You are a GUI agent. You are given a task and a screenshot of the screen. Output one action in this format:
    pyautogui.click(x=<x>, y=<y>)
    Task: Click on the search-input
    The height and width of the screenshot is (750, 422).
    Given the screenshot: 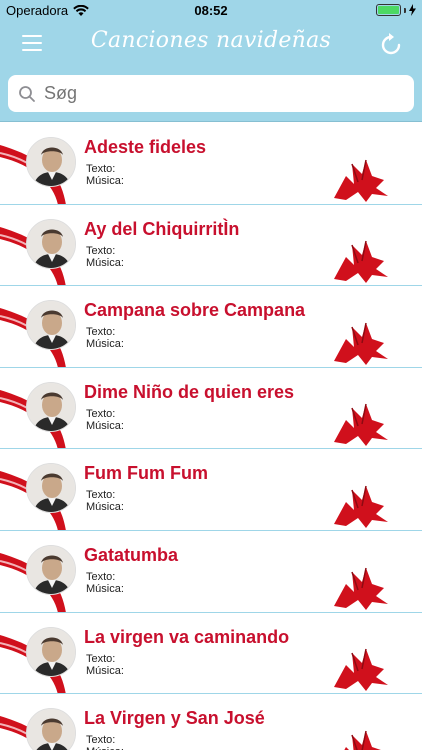 What is the action you would take?
    pyautogui.click(x=214, y=93)
    